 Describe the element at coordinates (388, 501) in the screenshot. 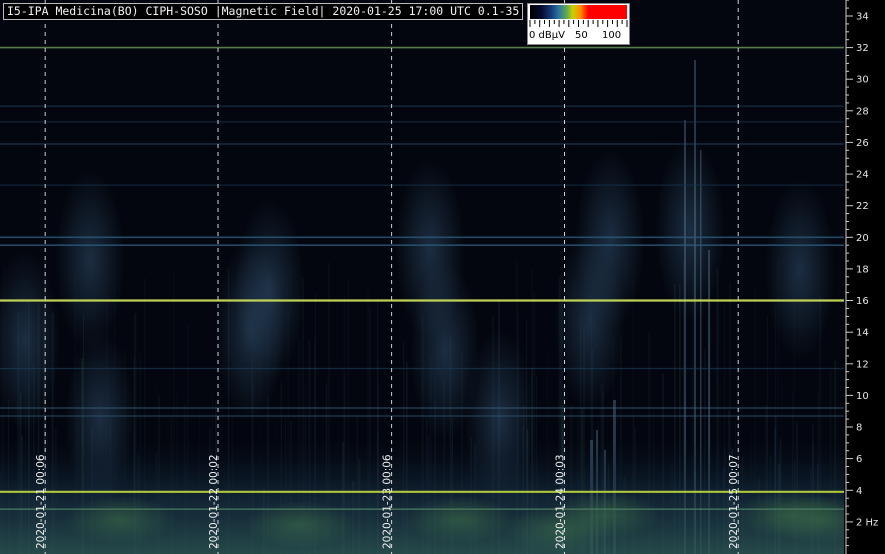

I see `x-marker-label: 2020-01-23 00:06` at that location.